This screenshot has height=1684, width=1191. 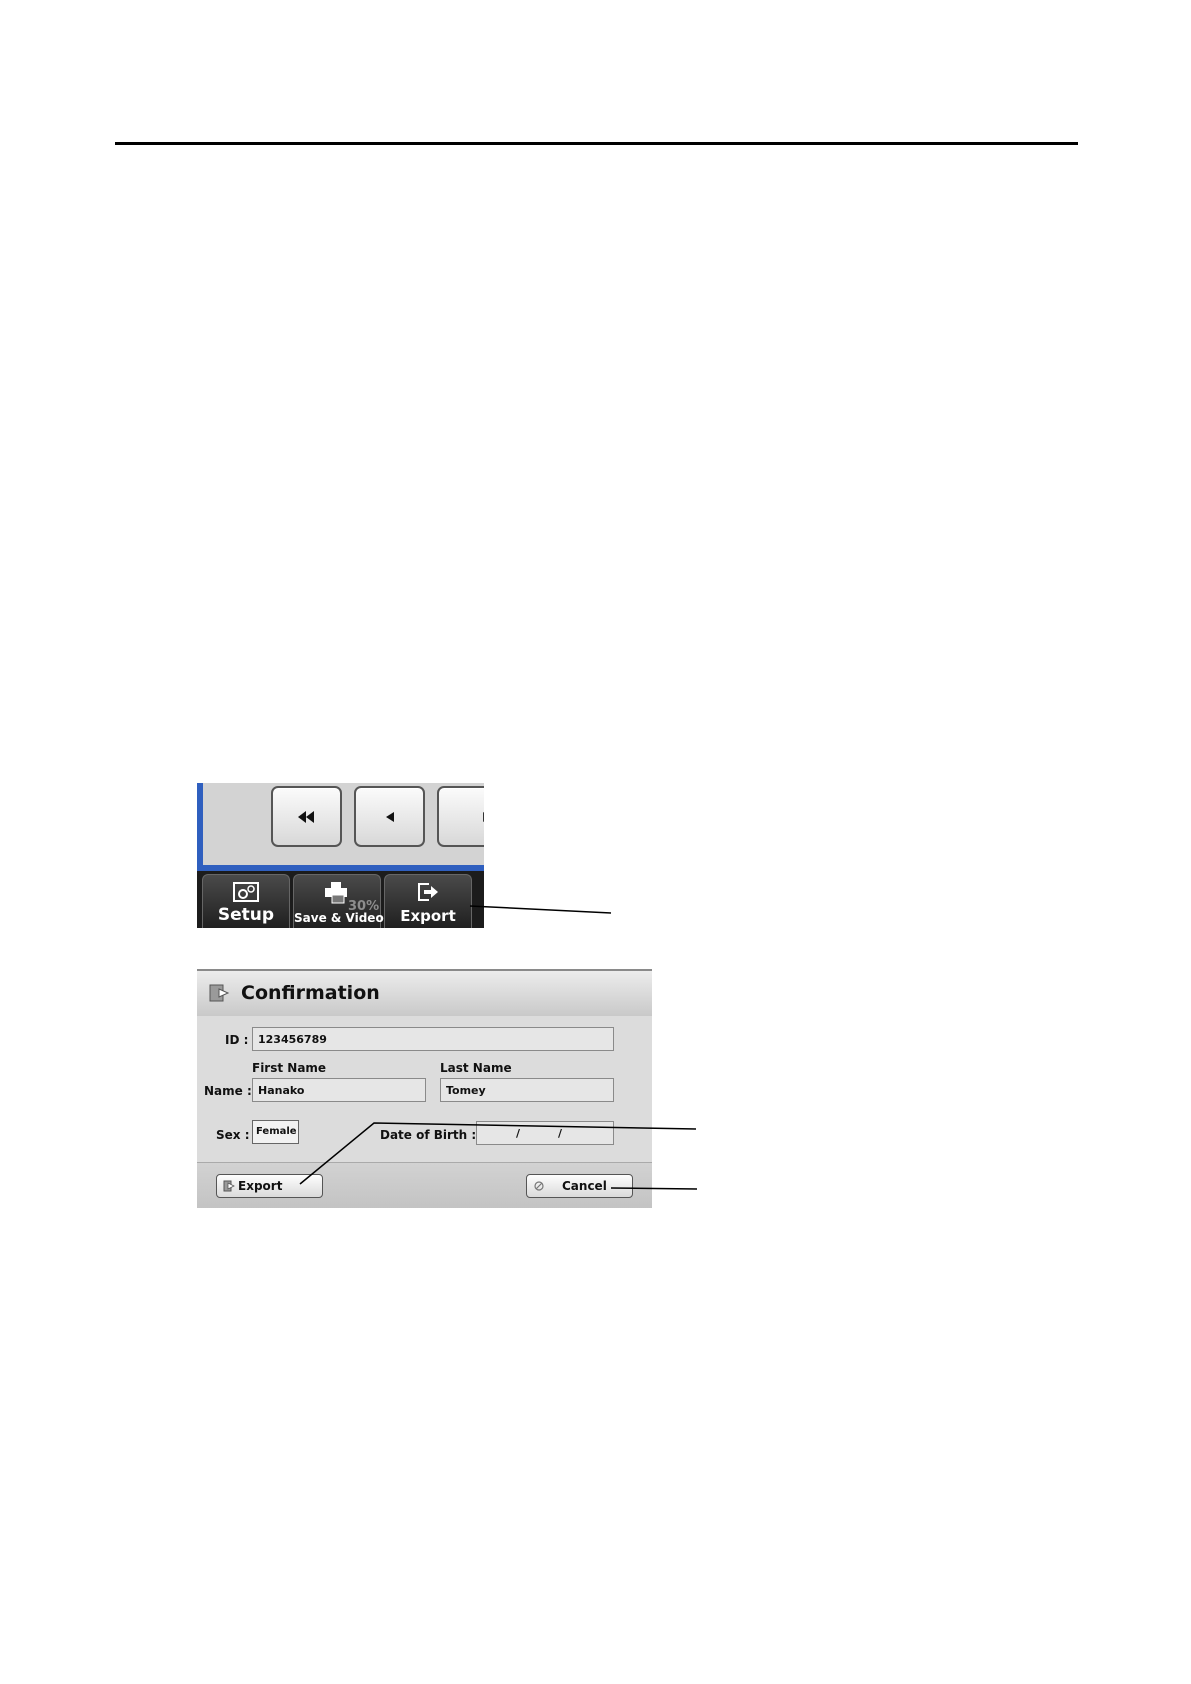 I want to click on toolbar-screenshot: Setup 30% Save & Video Export, so click(x=340, y=855).